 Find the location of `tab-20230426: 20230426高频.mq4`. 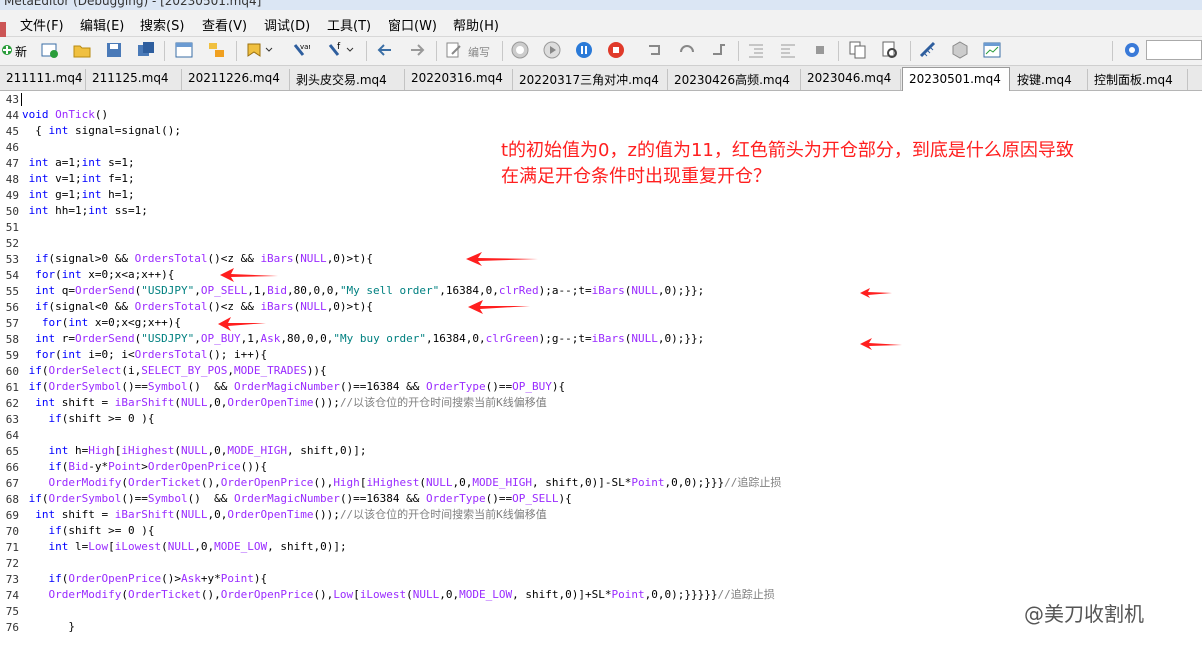

tab-20230426: 20230426高频.mq4 is located at coordinates (734, 79).